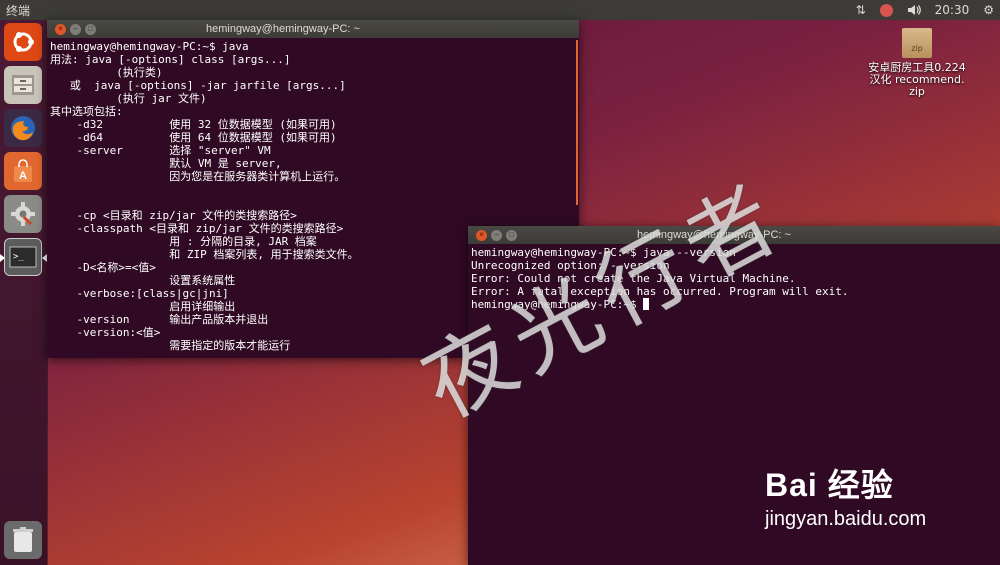 This screenshot has width=1000, height=565. I want to click on ubuntu-logo-icon, so click(23, 42).